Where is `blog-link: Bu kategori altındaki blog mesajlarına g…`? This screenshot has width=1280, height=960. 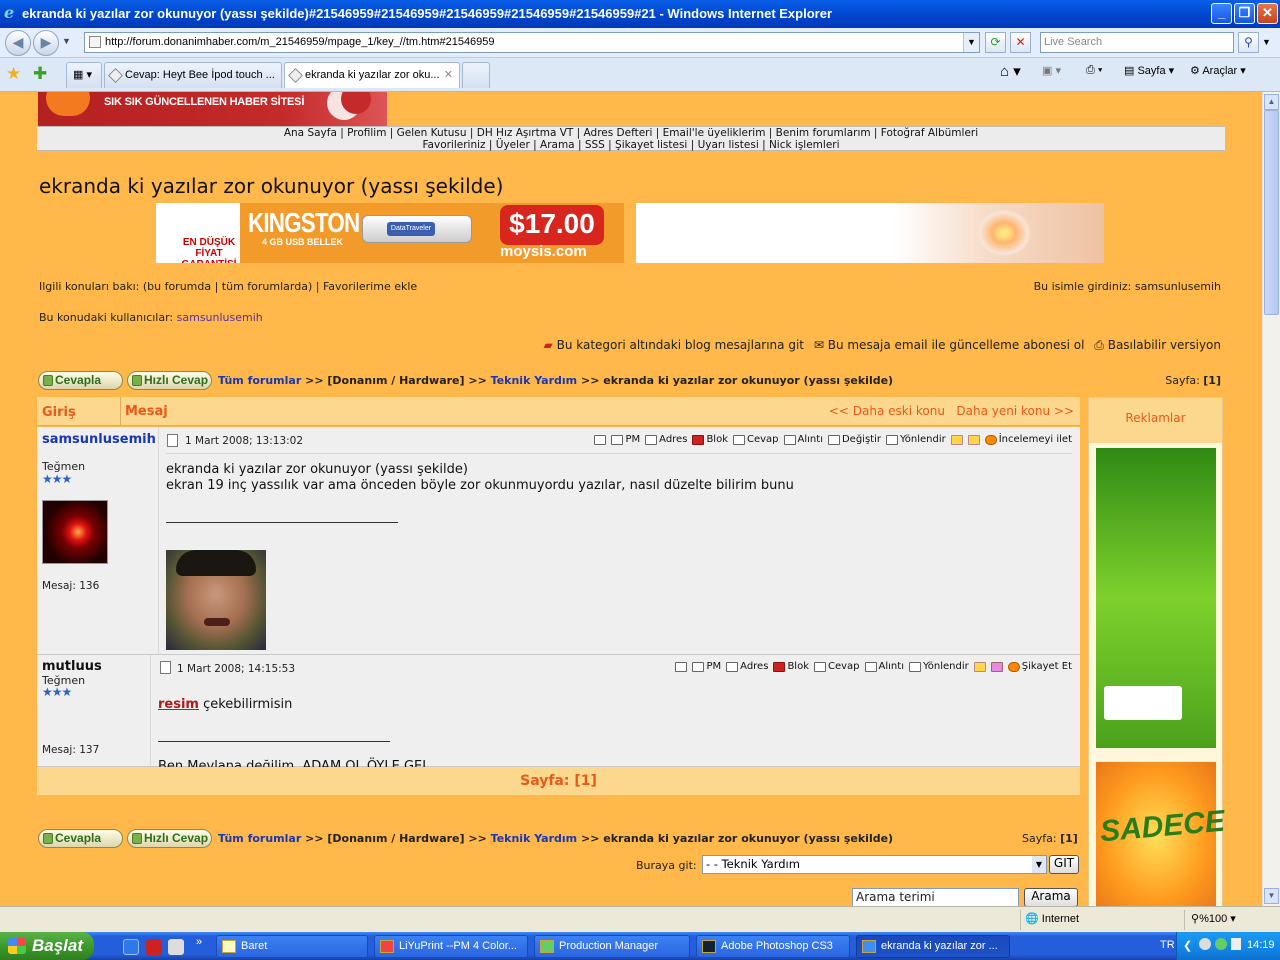
blog-link: Bu kategori altındaki blog mesajlarına g… is located at coordinates (680, 345).